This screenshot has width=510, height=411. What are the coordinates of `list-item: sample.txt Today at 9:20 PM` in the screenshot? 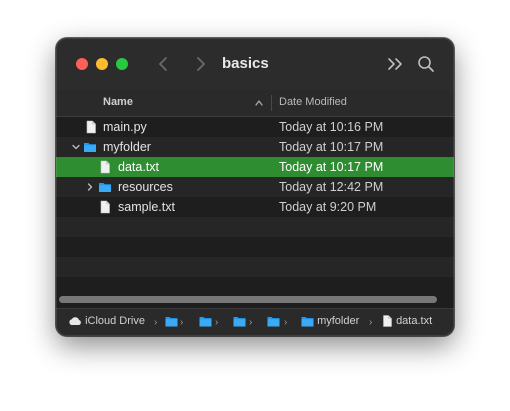 It's located at (255, 207).